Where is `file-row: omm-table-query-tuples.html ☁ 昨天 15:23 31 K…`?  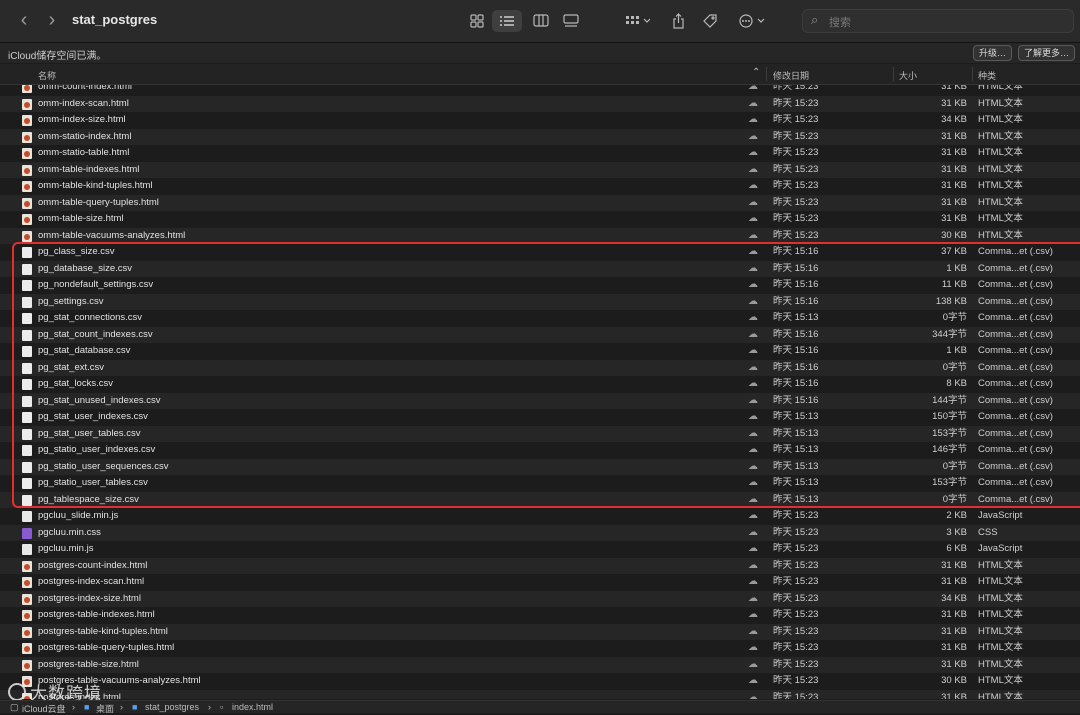 file-row: omm-table-query-tuples.html ☁ 昨天 15:23 31 K… is located at coordinates (540, 202).